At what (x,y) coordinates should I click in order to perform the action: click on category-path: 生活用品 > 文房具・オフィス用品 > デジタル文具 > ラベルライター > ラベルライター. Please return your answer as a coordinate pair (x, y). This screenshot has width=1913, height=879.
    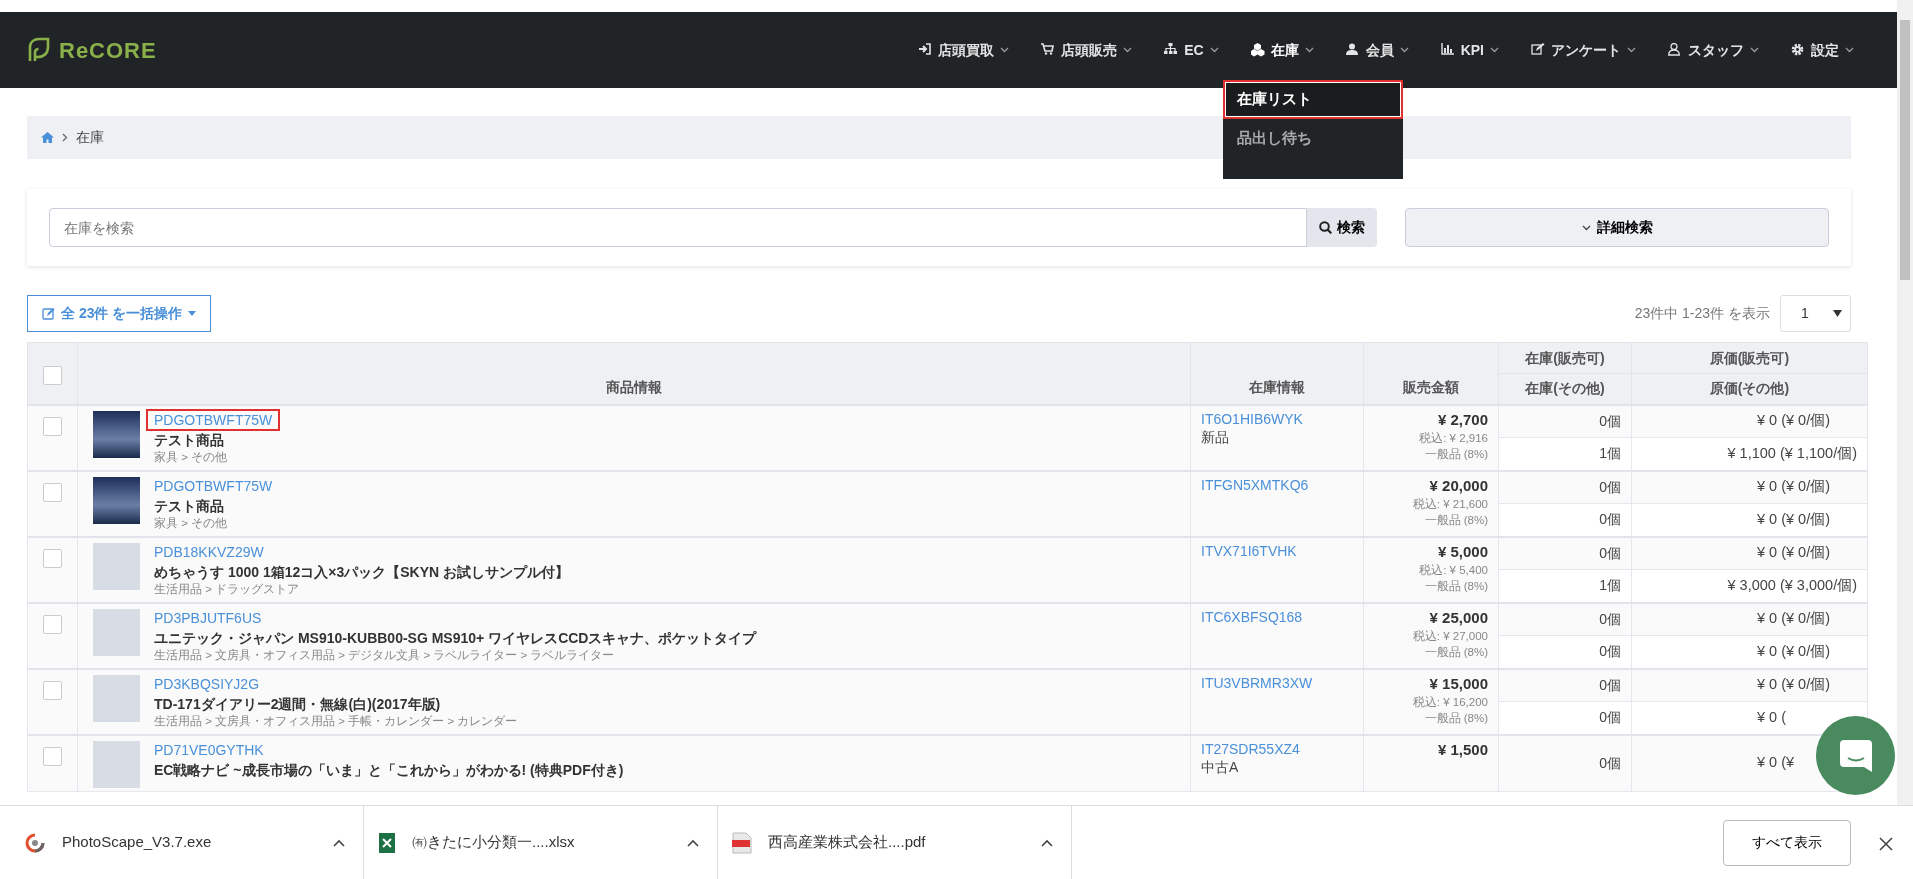
    Looking at the image, I should click on (385, 655).